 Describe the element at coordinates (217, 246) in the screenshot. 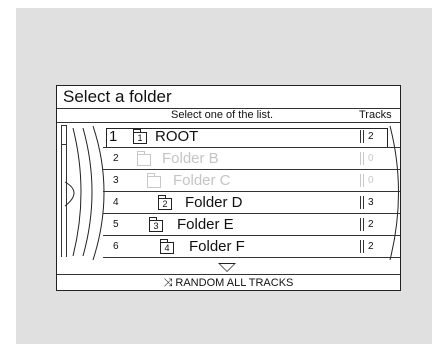

I see `folder-name: Folder F` at that location.